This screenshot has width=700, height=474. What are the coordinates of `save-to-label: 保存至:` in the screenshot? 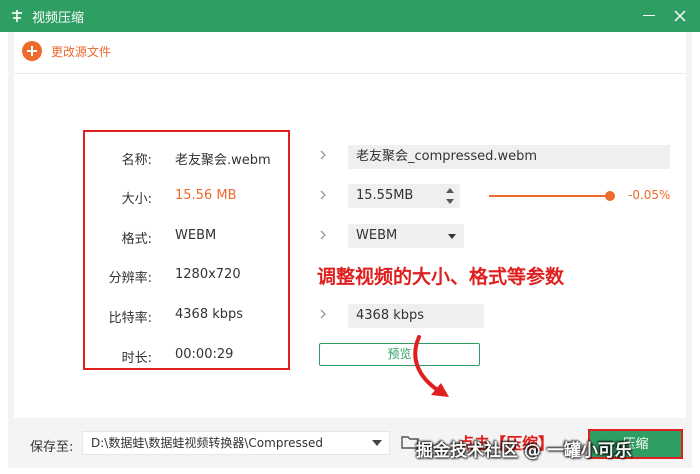 It's located at (52, 447).